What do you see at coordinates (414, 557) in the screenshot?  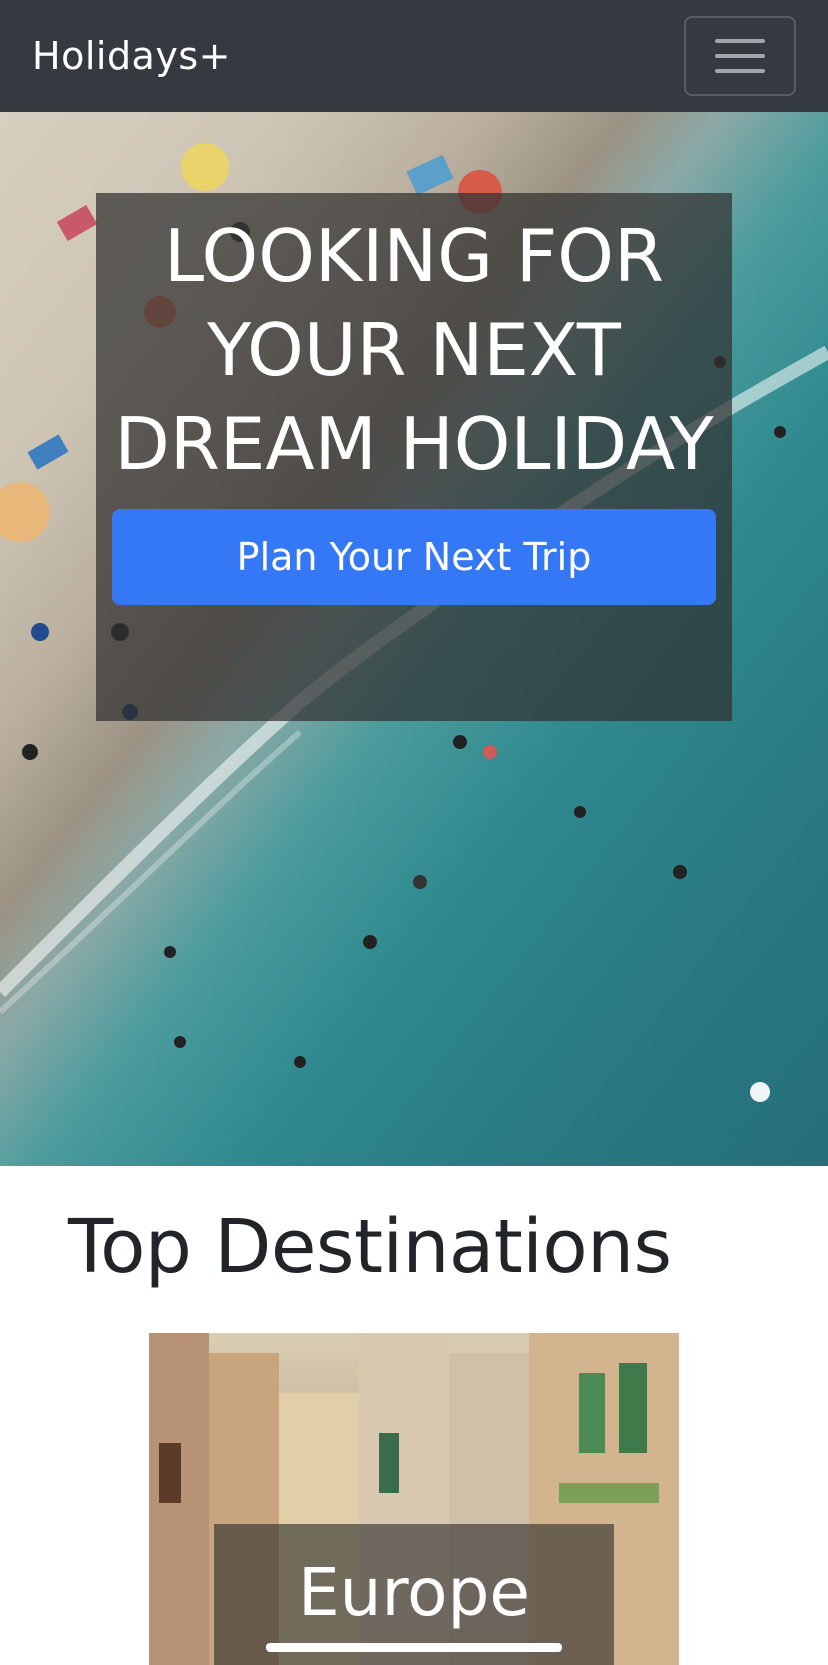 I see `plan-trip-button: Plan Your Next Trip` at bounding box center [414, 557].